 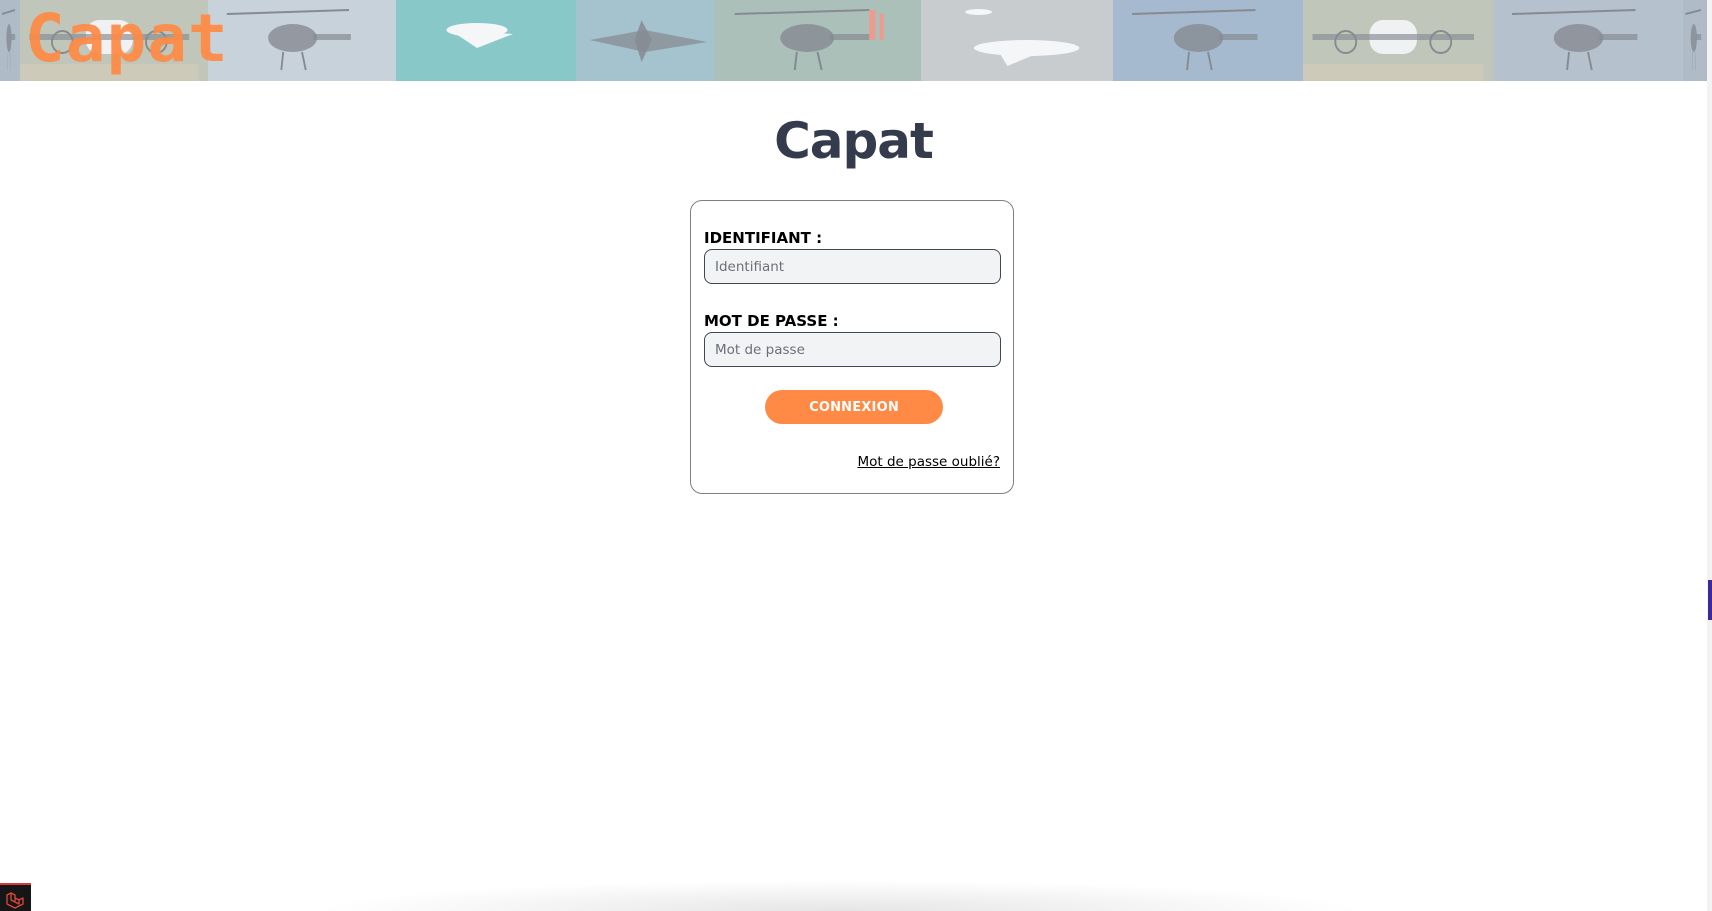 What do you see at coordinates (771, 321) in the screenshot?
I see `password-label: MOT DE PASSE :` at bounding box center [771, 321].